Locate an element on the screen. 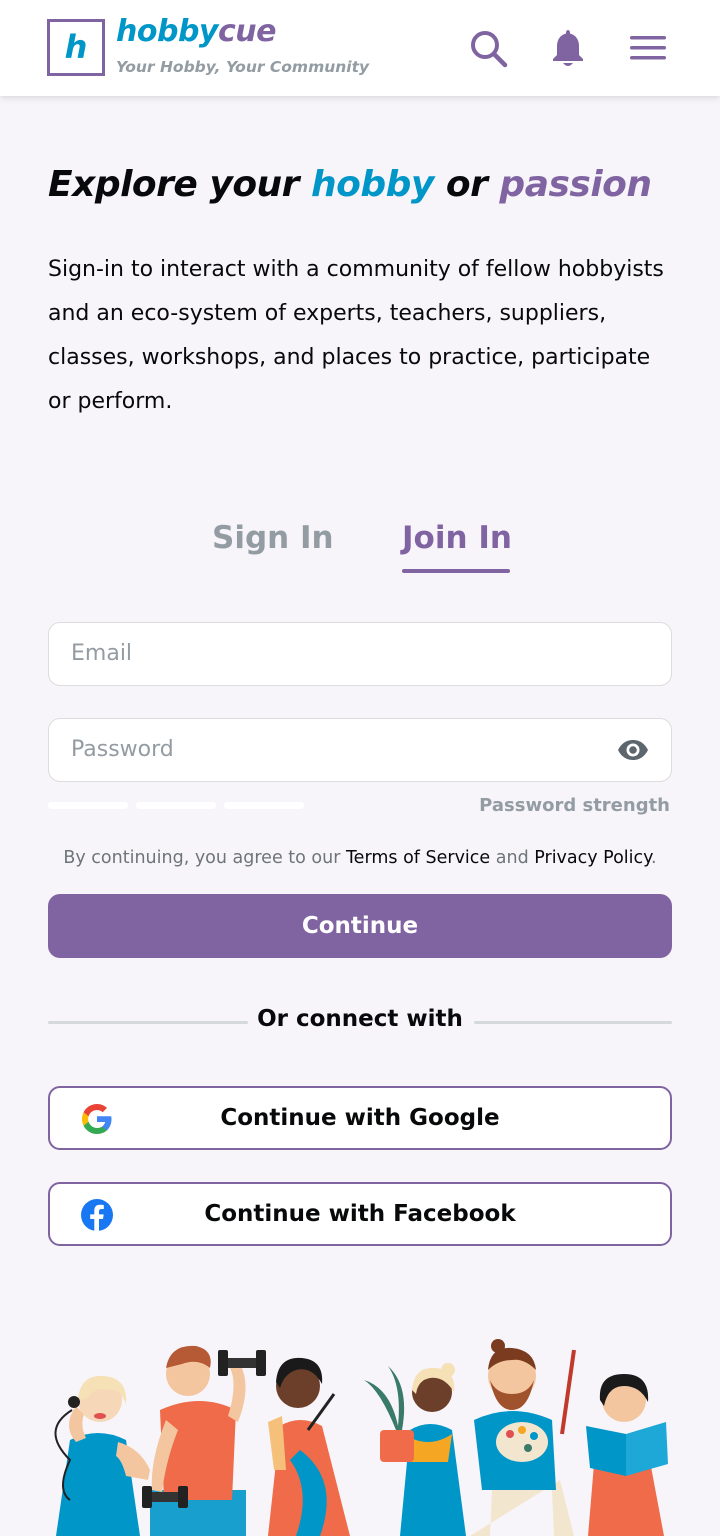 This screenshot has width=720, height=1536. logo-icon: h is located at coordinates (76, 47).